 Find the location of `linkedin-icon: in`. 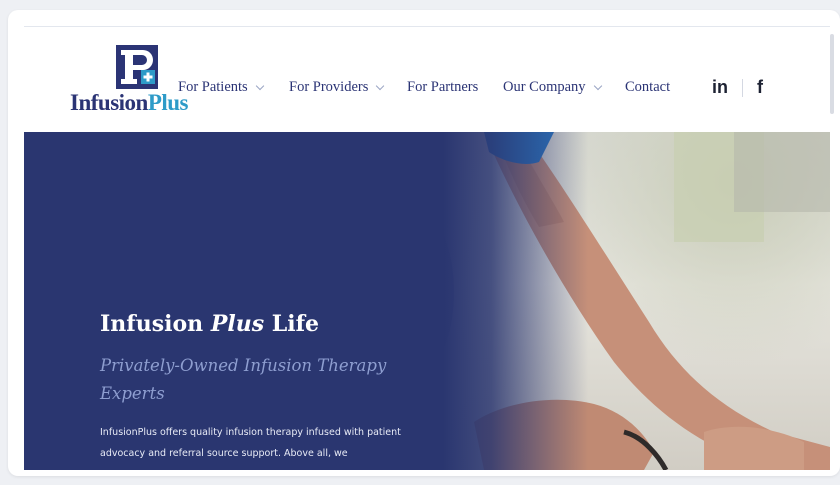

linkedin-icon: in is located at coordinates (720, 87).